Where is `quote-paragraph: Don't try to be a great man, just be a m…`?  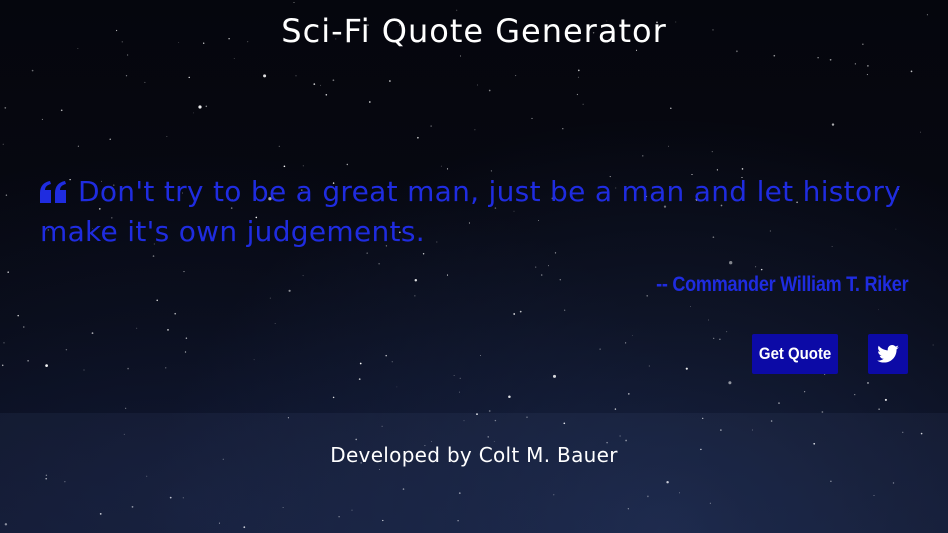
quote-paragraph: Don't try to be a great man, just be a m… is located at coordinates (475, 212).